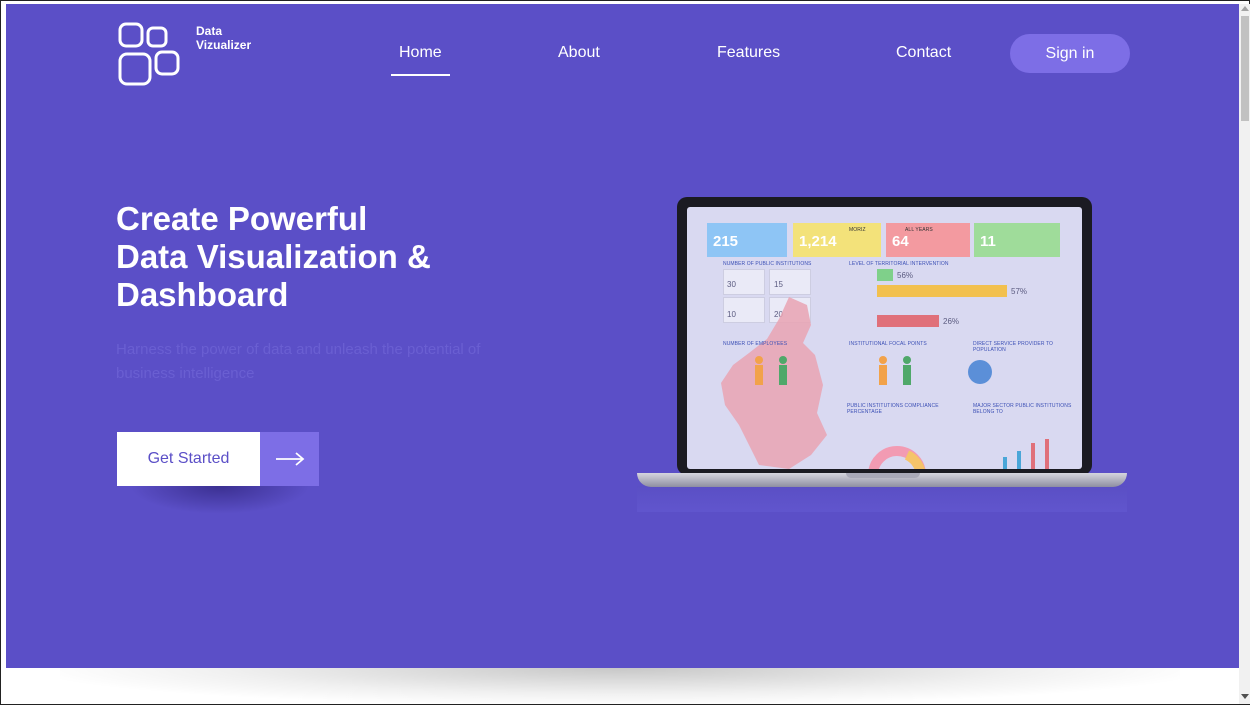 This screenshot has width=1250, height=705. I want to click on dashboard-section-title: NUMBER OF PUBLIC INSTITUTIONS, so click(767, 264).